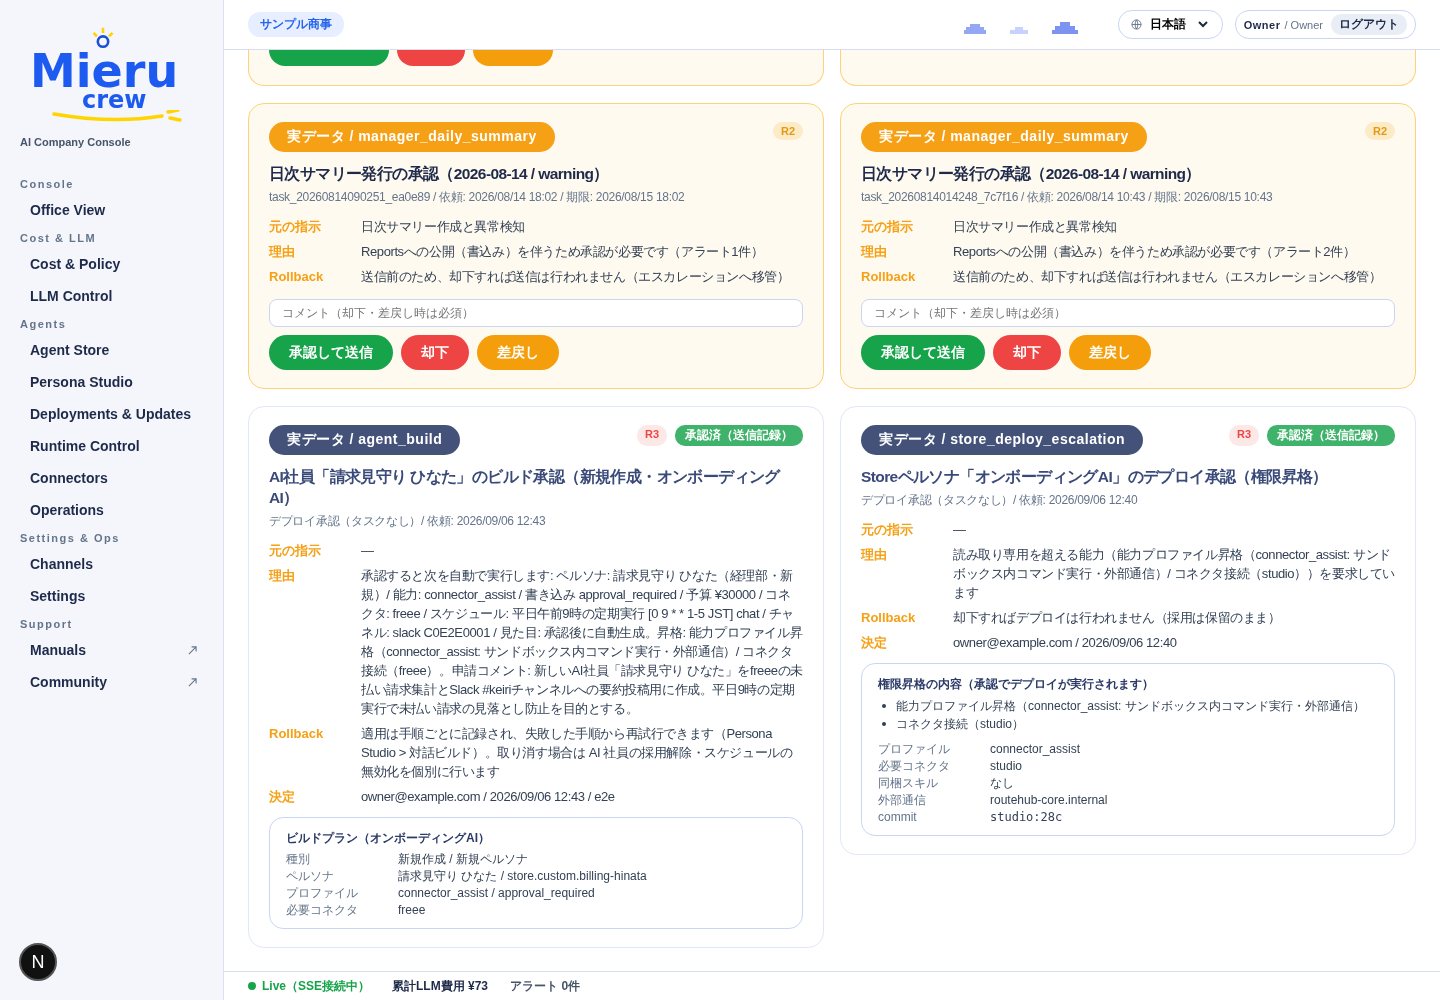 This screenshot has width=1440, height=1000. I want to click on field-value: 読み取り専用を超える能力（能力プロファイル昇格（connector_assist: サンドボックス内コマンド実行・外部通信）/ コネクタ接続（studio））を要求しています, so click(1174, 574).